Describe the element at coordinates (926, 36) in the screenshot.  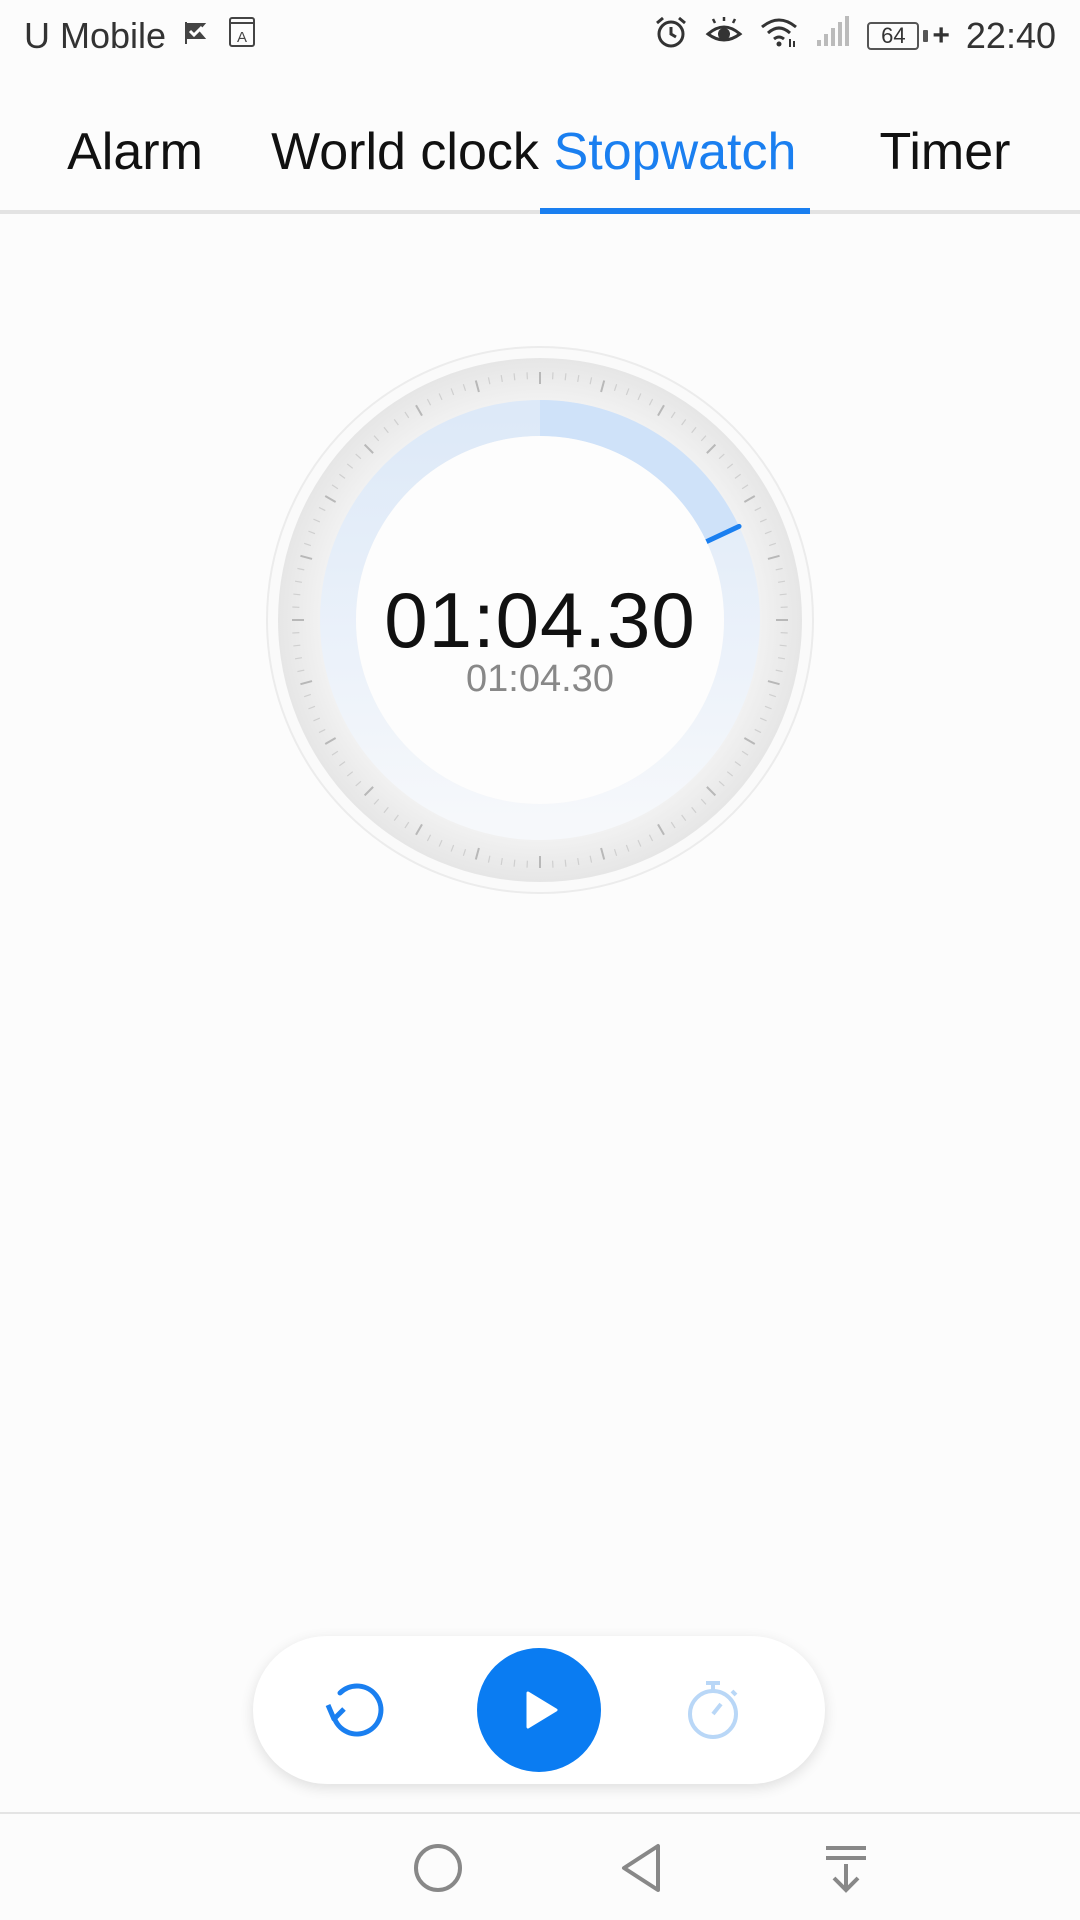
I see `battery-tip` at that location.